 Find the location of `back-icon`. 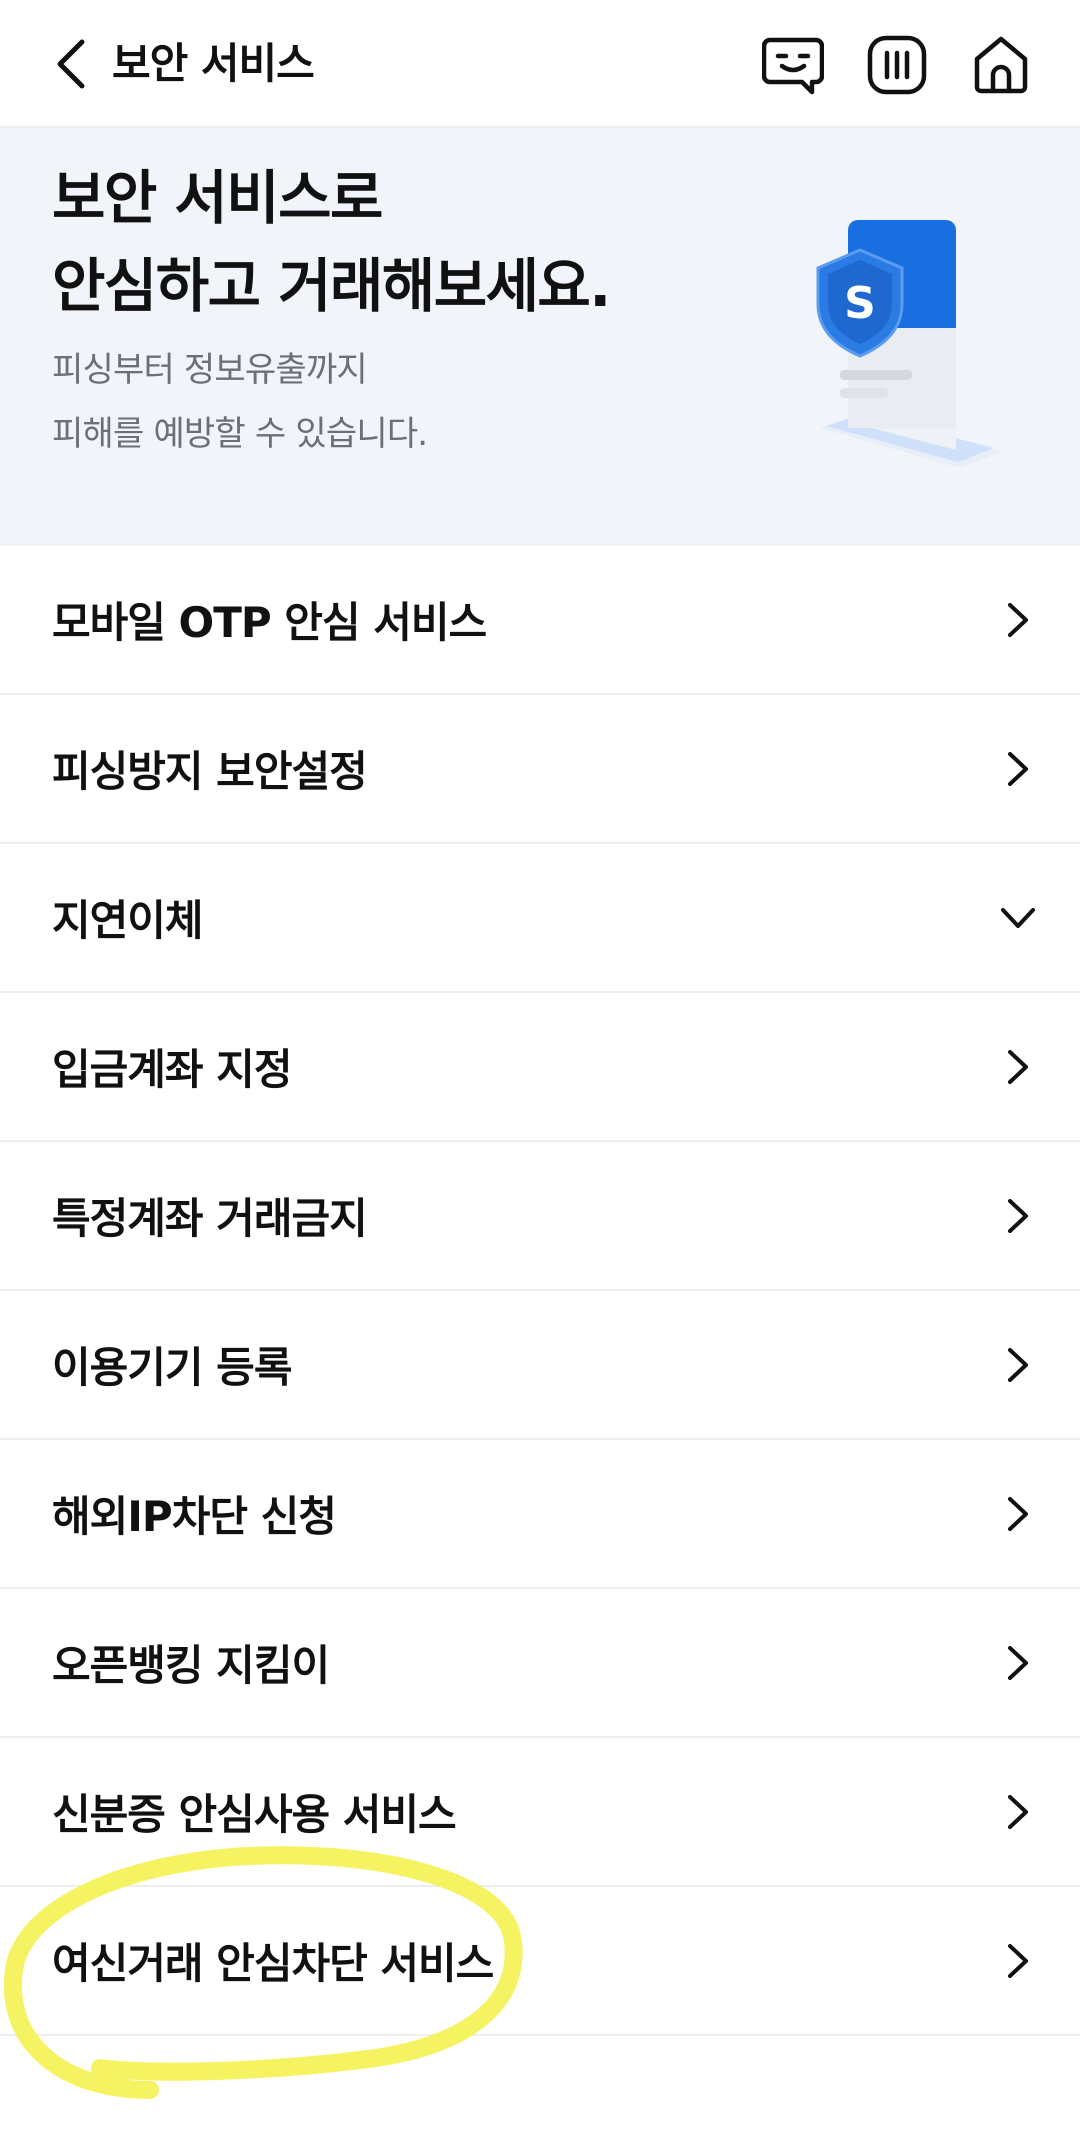

back-icon is located at coordinates (71, 64).